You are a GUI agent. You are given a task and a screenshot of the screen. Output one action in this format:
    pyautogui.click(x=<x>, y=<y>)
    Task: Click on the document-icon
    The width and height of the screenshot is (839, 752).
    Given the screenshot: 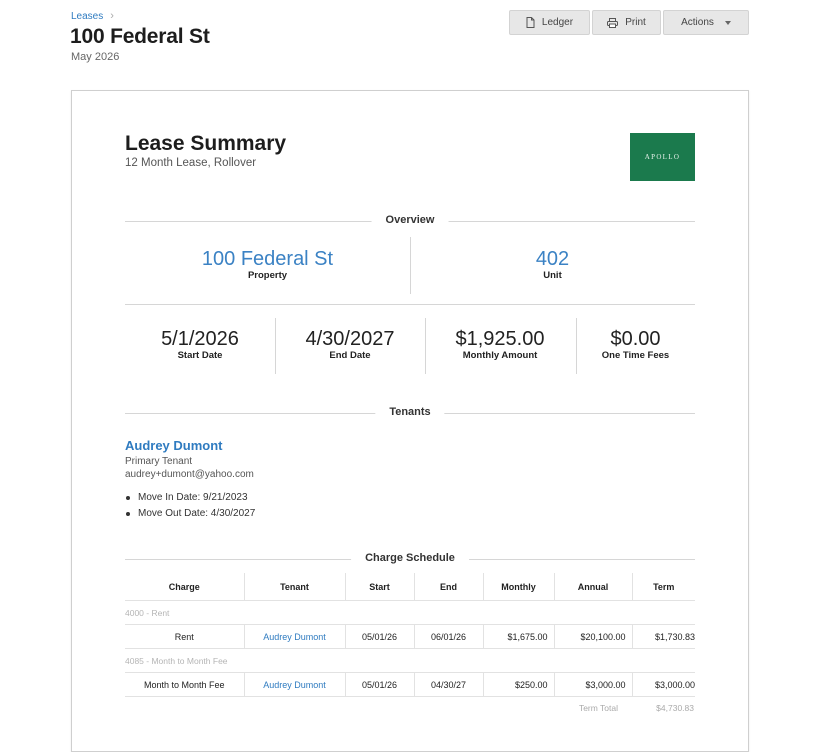 What is the action you would take?
    pyautogui.click(x=530, y=22)
    